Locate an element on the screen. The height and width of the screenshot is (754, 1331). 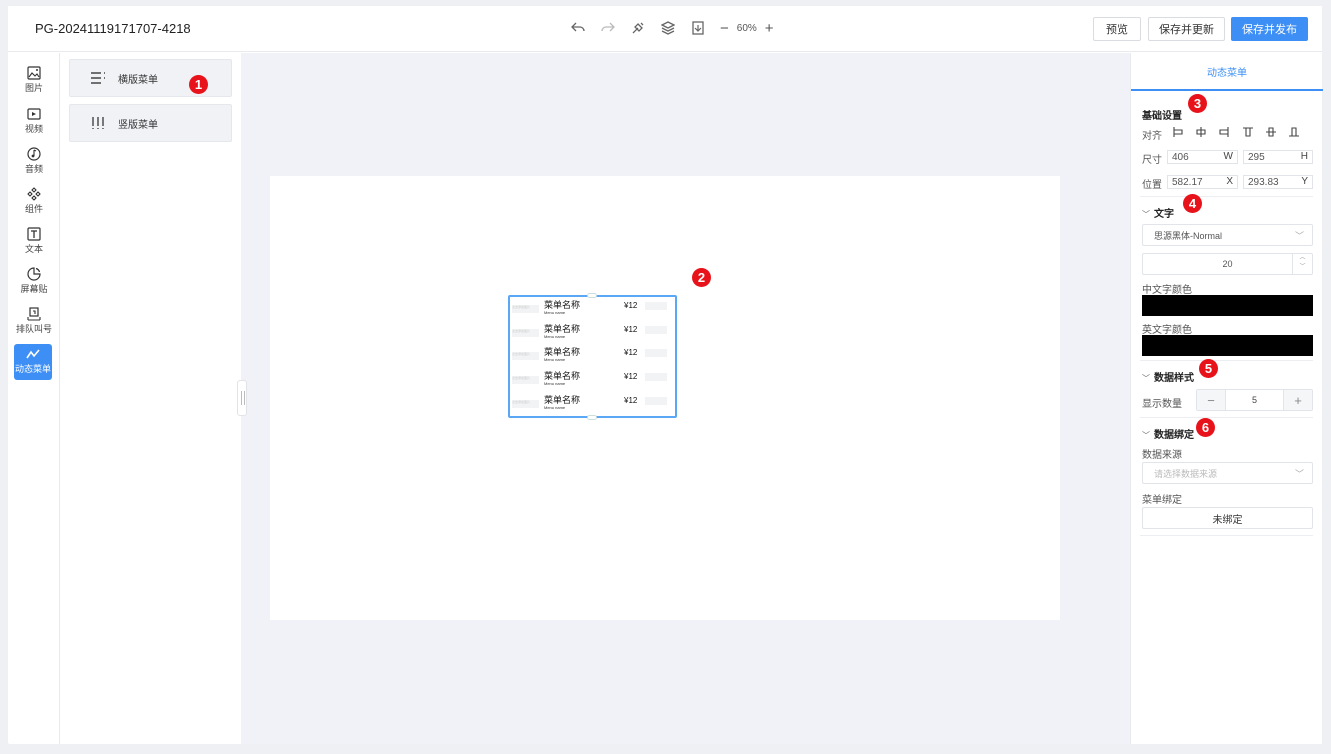
font-family-select: 思源黑体-Normal ﹀ is located at coordinates (1227, 235).